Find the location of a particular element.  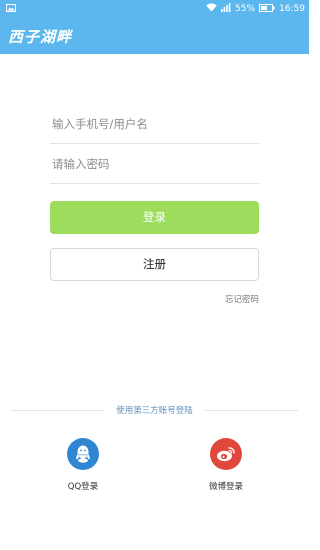

weibo-icon is located at coordinates (226, 454).